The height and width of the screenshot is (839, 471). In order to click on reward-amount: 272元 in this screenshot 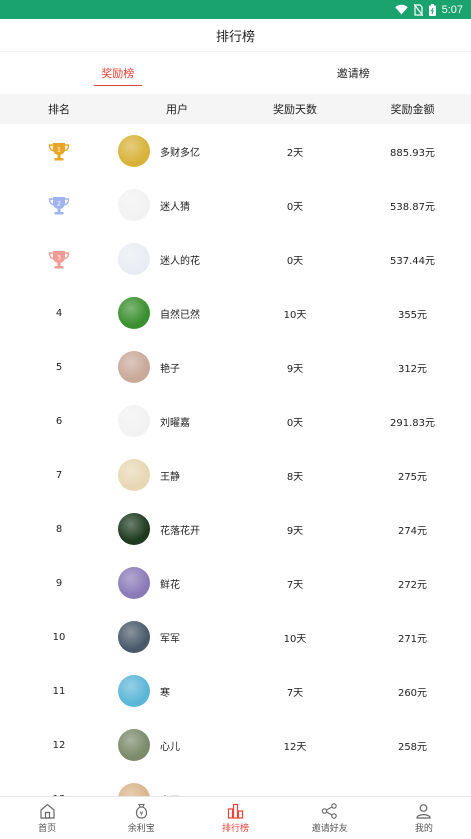, I will do `click(412, 585)`.